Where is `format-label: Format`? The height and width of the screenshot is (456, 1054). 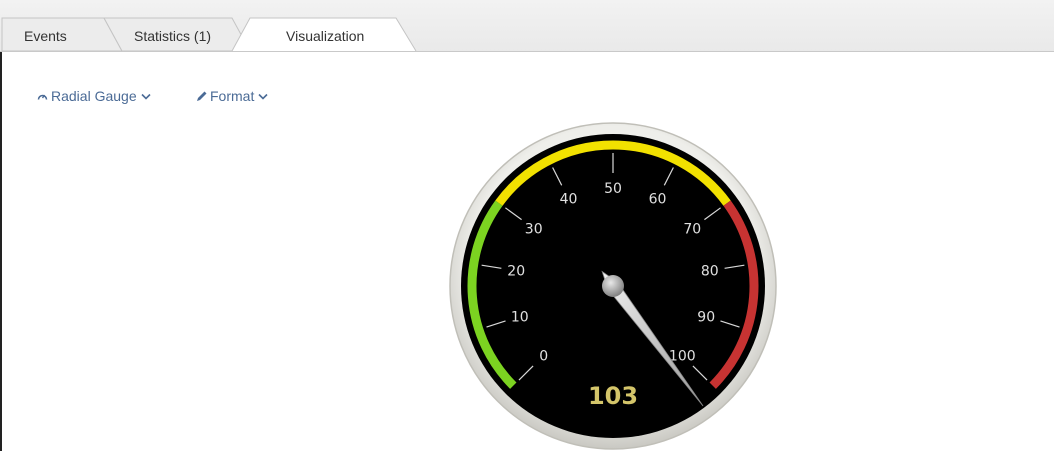 format-label: Format is located at coordinates (232, 96).